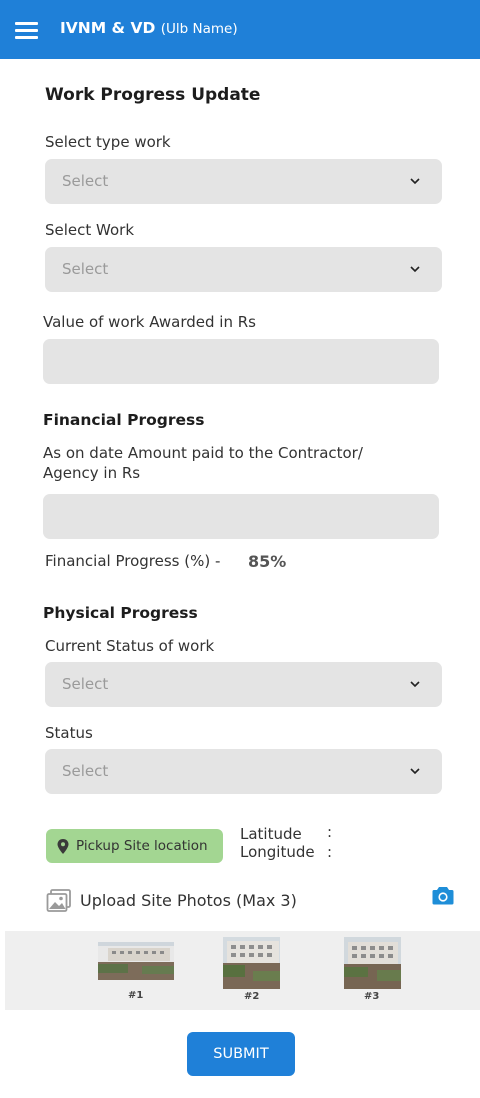 The height and width of the screenshot is (1098, 480). I want to click on amount-paid-label-line2: Agency in Rs, so click(92, 473).